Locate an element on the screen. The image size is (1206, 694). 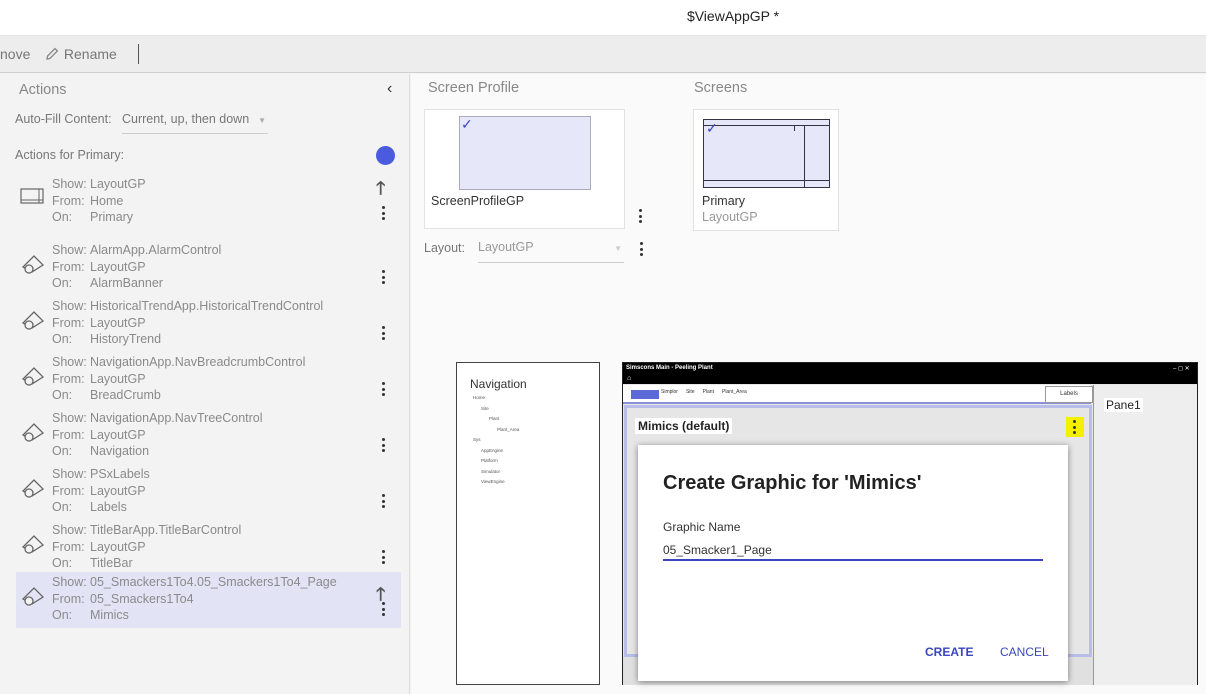
screen-thumbnail is located at coordinates (766, 153).